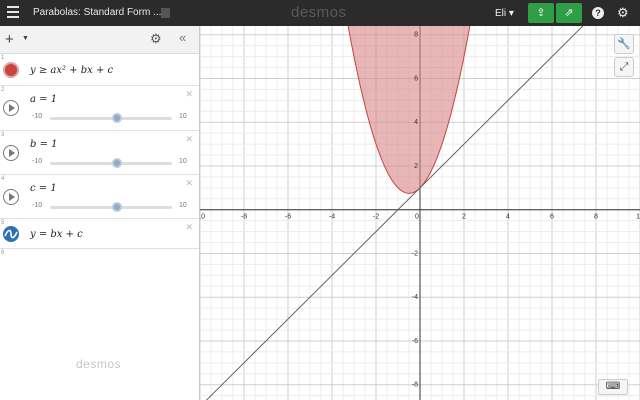 The height and width of the screenshot is (400, 640). Describe the element at coordinates (99, 364) in the screenshot. I see `footer-desmos-logo: desmos` at that location.